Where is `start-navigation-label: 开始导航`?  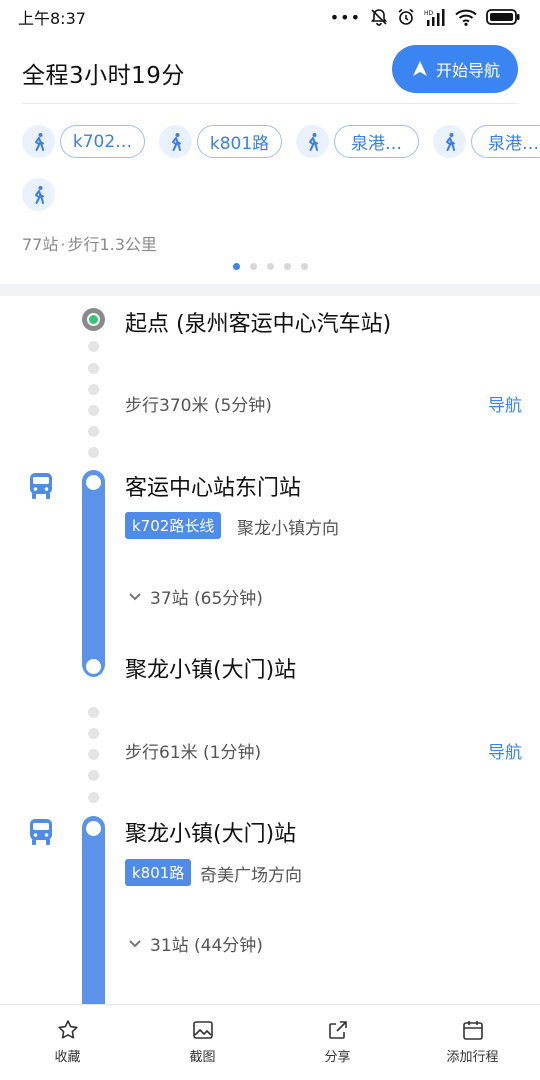 start-navigation-label: 开始导航 is located at coordinates (467, 70).